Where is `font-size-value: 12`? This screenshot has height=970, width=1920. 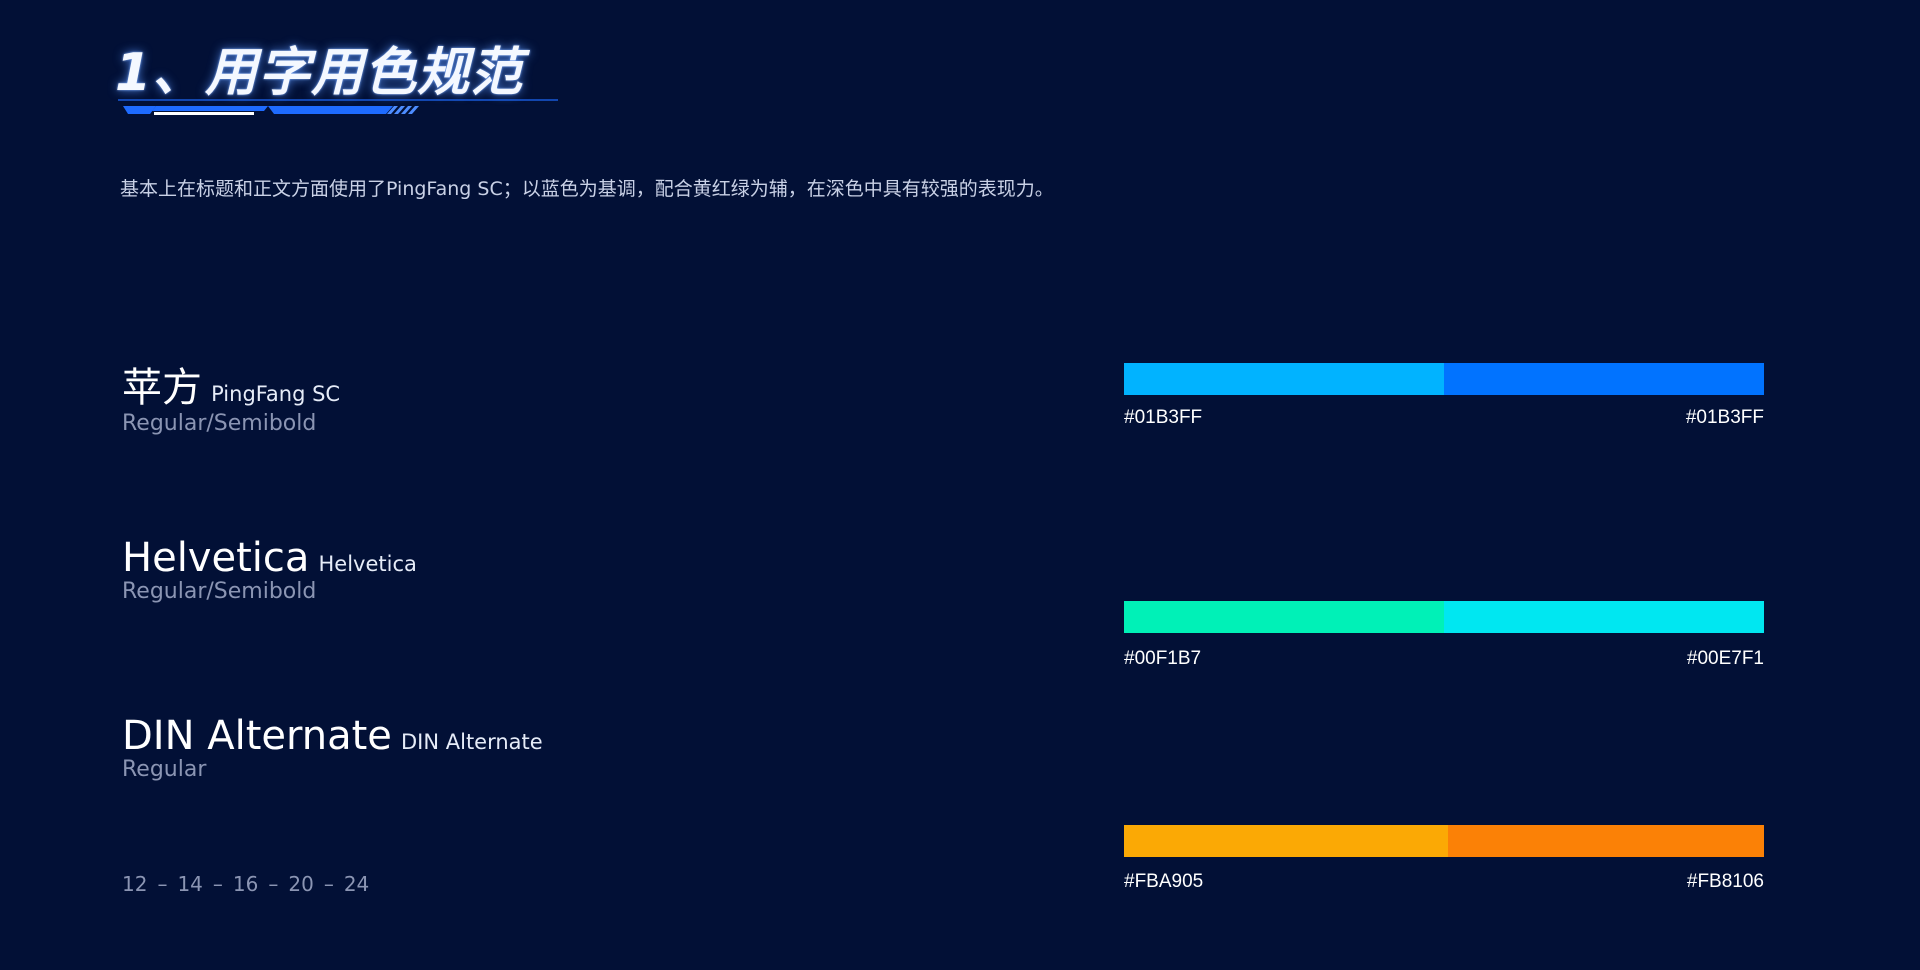
font-size-value: 12 is located at coordinates (135, 884).